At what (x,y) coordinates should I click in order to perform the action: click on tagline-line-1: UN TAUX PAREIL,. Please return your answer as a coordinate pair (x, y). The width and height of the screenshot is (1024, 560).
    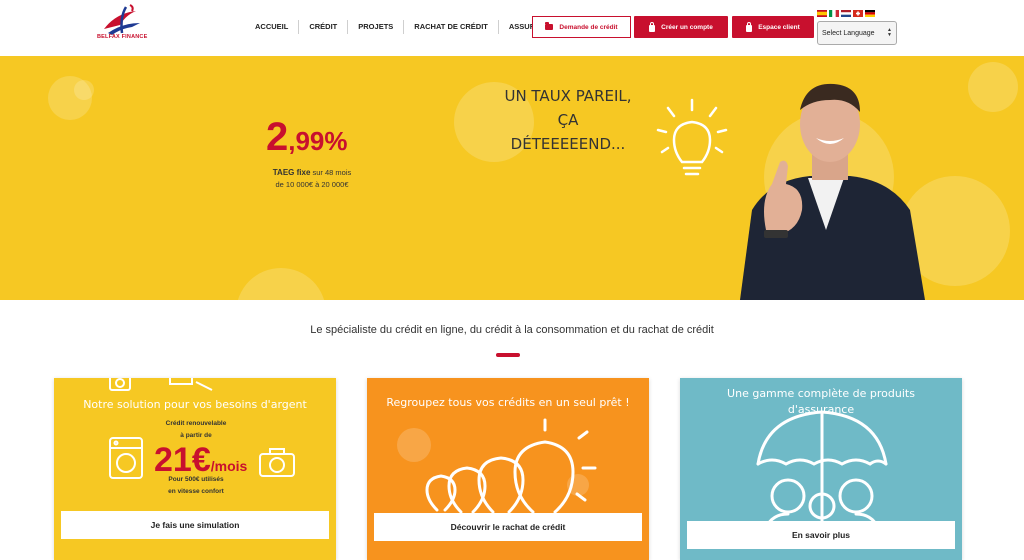
    Looking at the image, I should click on (568, 96).